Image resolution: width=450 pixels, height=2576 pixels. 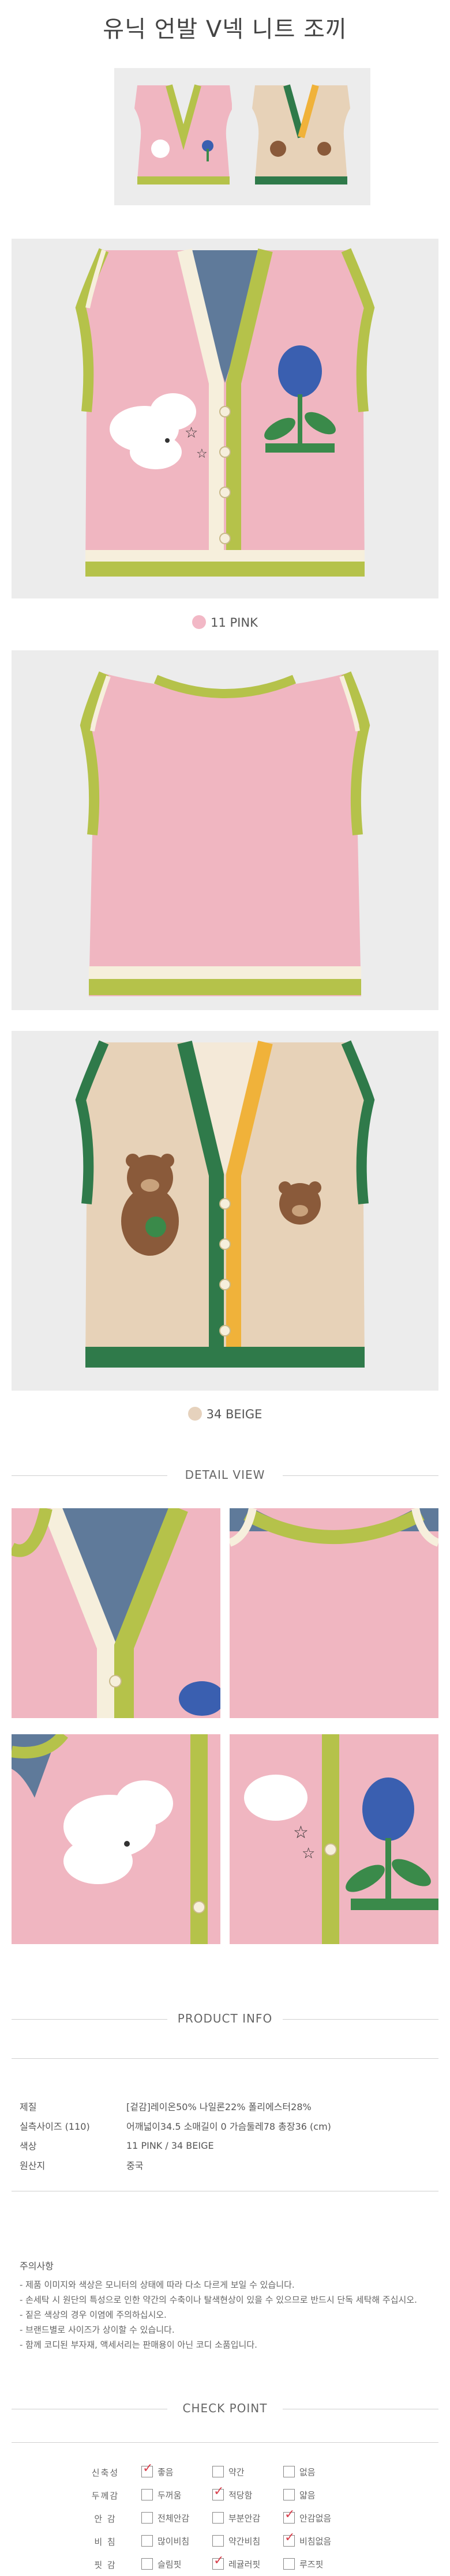 What do you see at coordinates (176, 2518) in the screenshot?
I see `check-option: 전체안감` at bounding box center [176, 2518].